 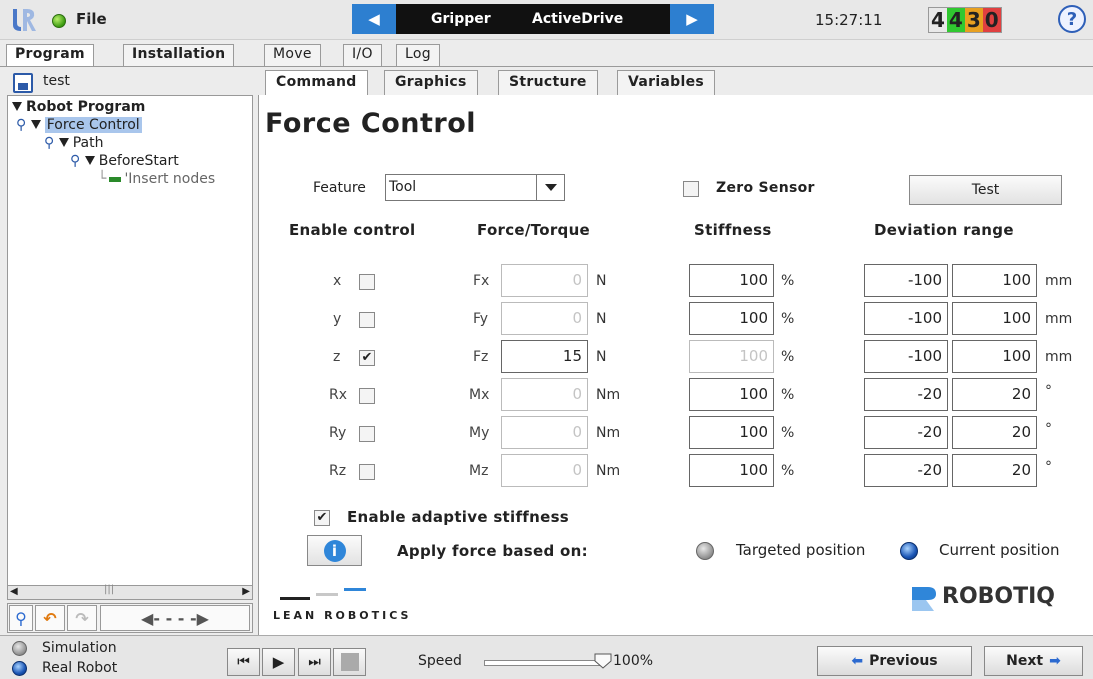 What do you see at coordinates (243, 662) in the screenshot?
I see `rewind-icon: ⏮` at bounding box center [243, 662].